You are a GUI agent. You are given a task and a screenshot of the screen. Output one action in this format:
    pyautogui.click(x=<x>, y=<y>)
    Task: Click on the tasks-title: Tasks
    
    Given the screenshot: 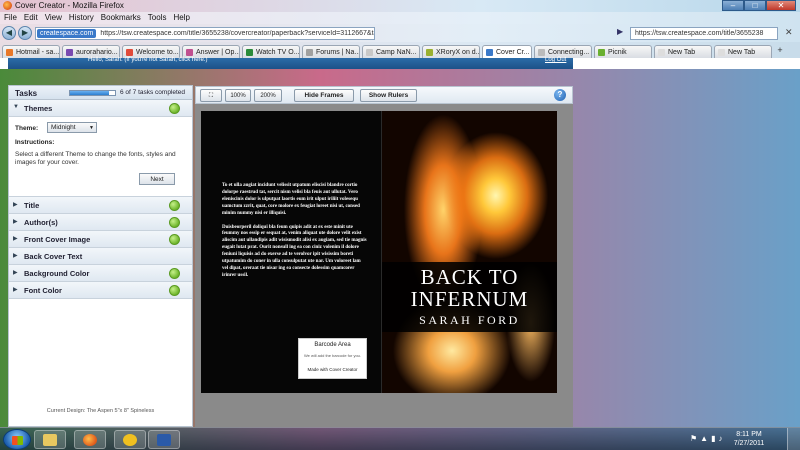 What is the action you would take?
    pyautogui.click(x=26, y=93)
    